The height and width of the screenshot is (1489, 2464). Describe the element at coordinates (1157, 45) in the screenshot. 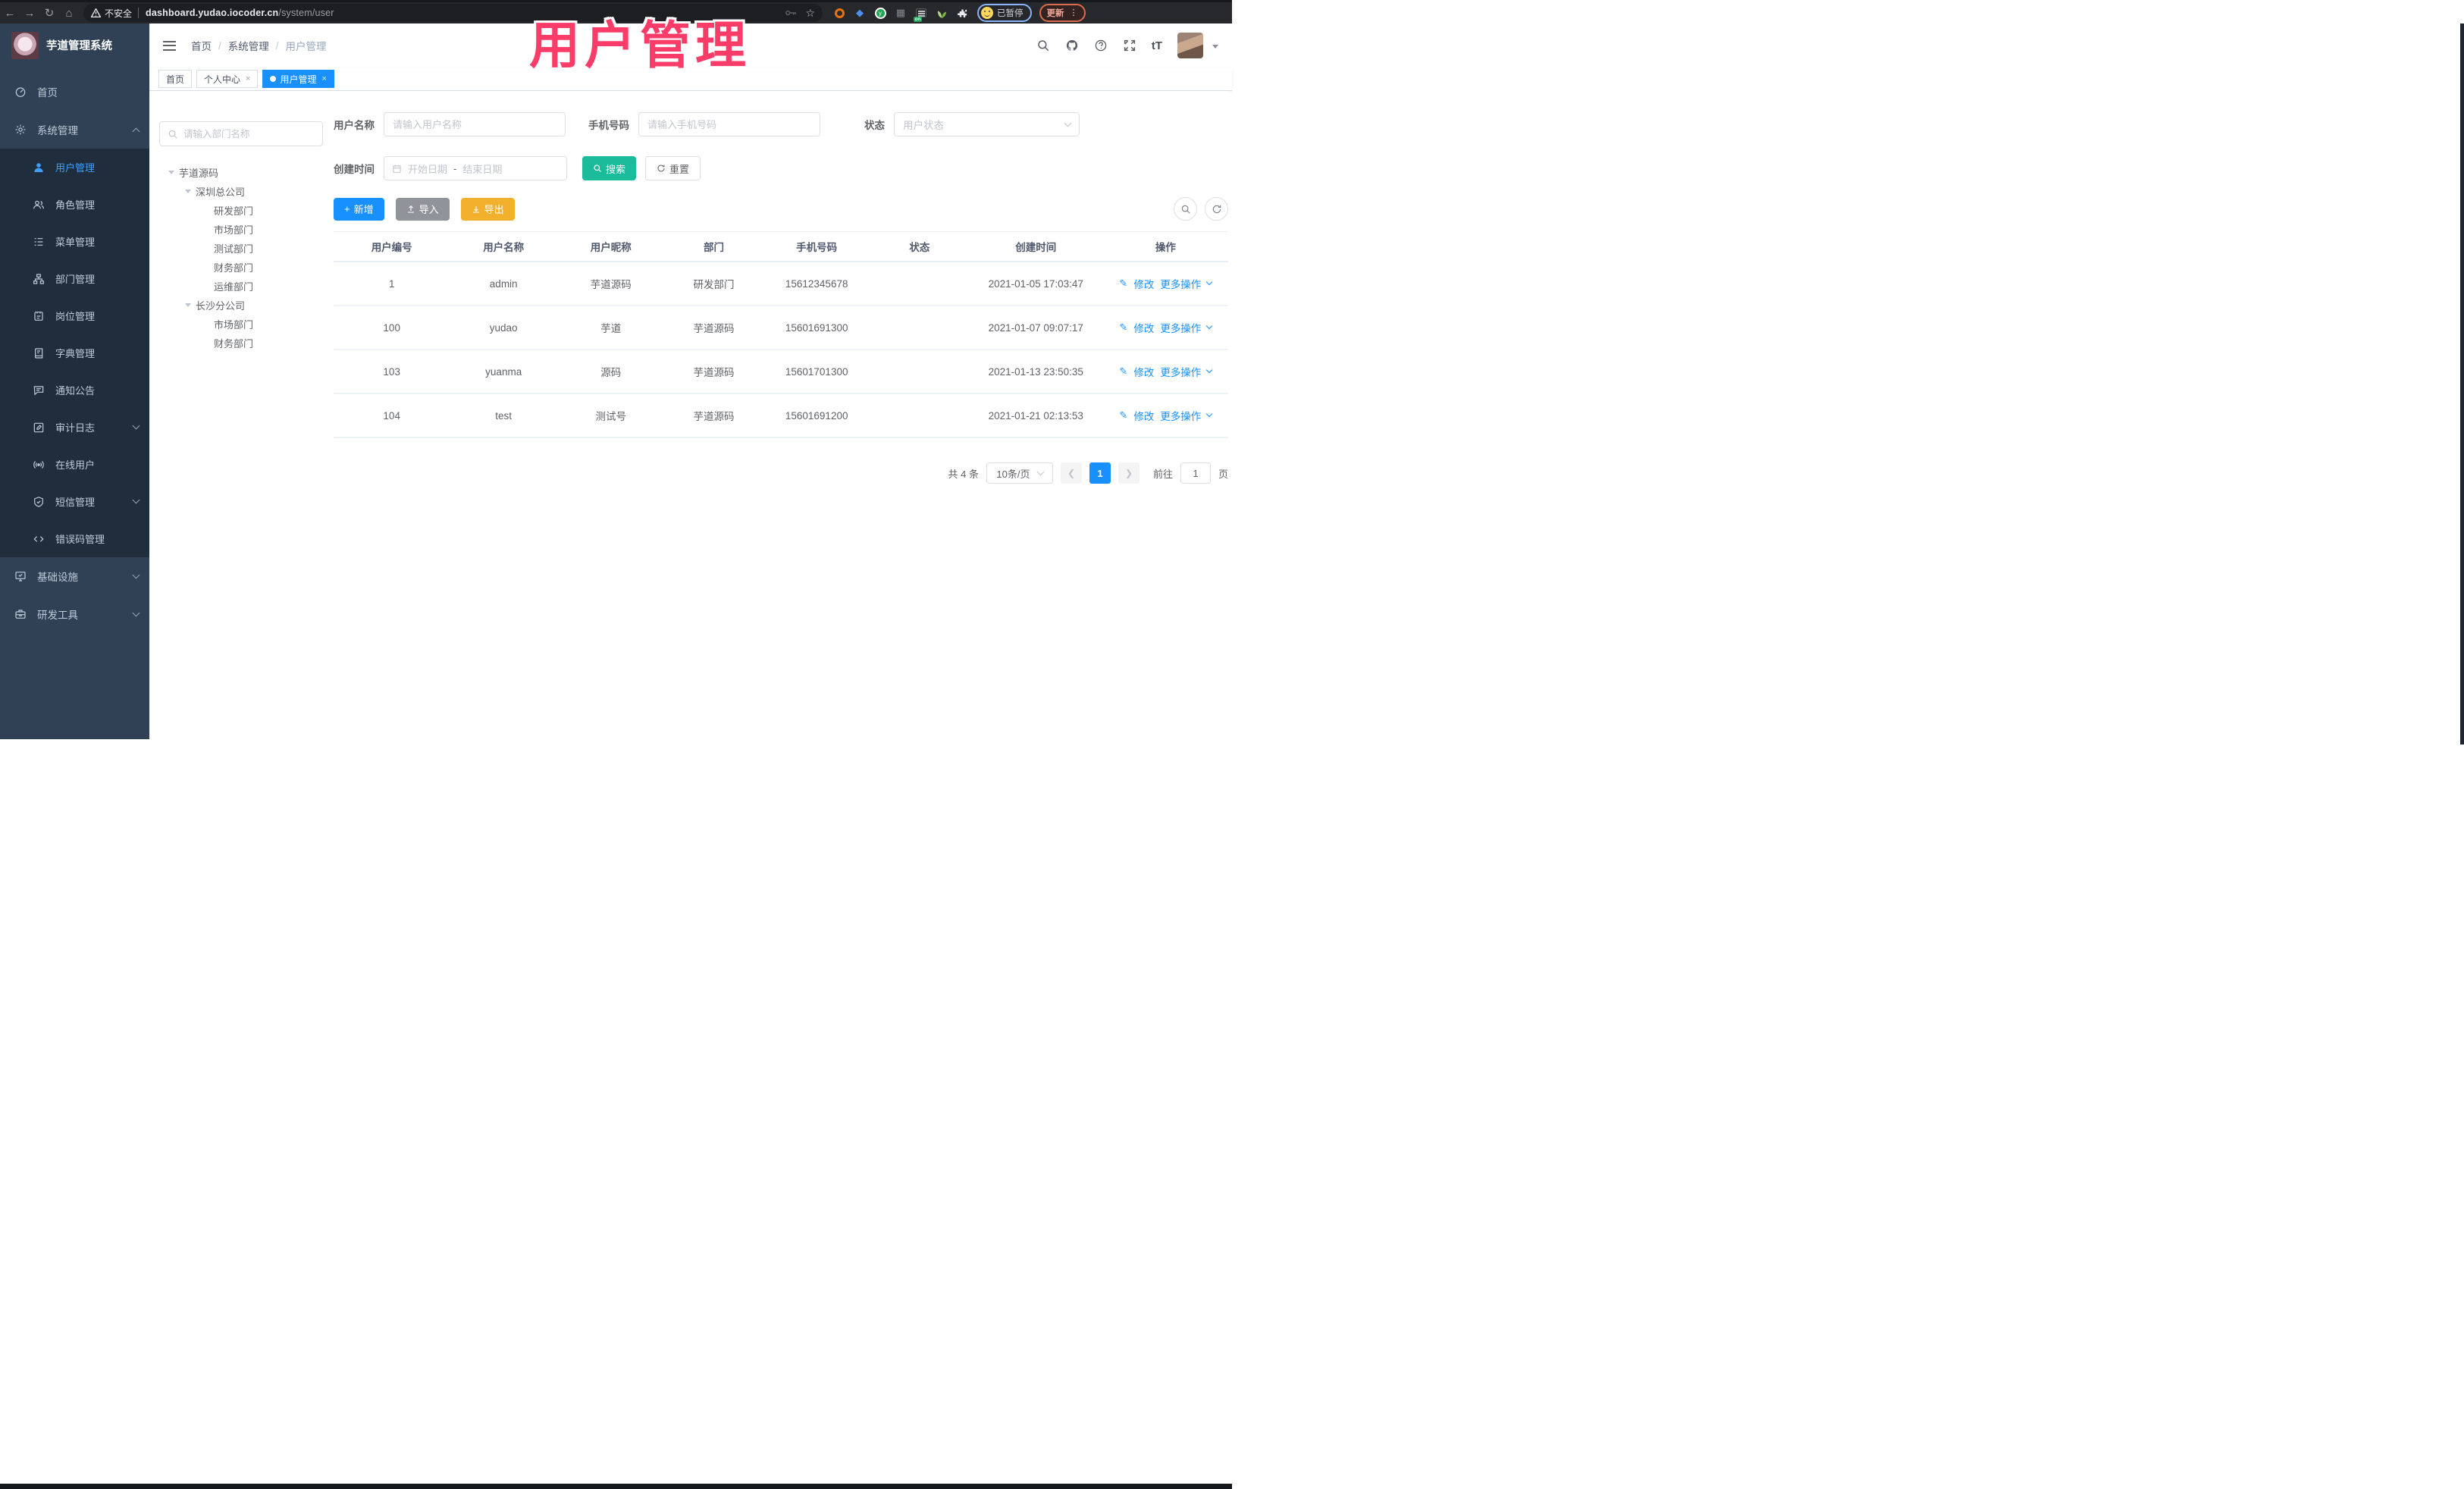

I see `font-size-icon: tT` at that location.